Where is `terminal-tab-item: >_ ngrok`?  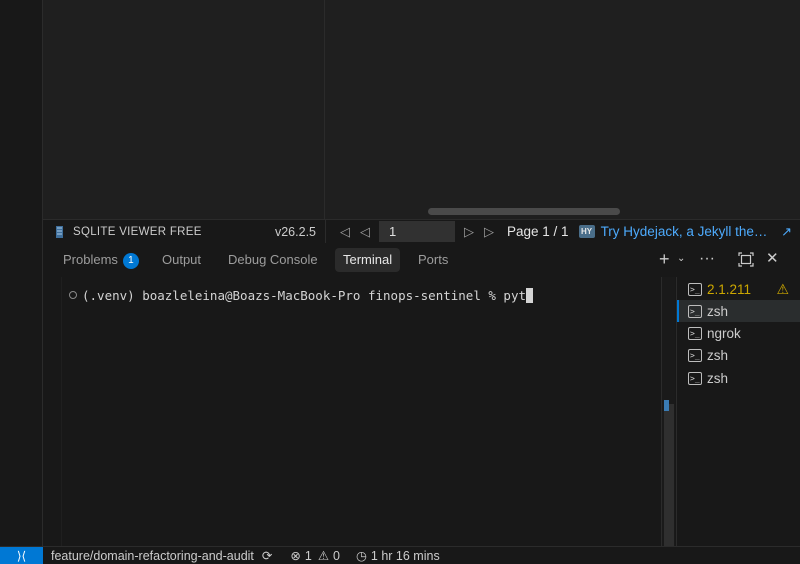 terminal-tab-item: >_ ngrok is located at coordinates (738, 333).